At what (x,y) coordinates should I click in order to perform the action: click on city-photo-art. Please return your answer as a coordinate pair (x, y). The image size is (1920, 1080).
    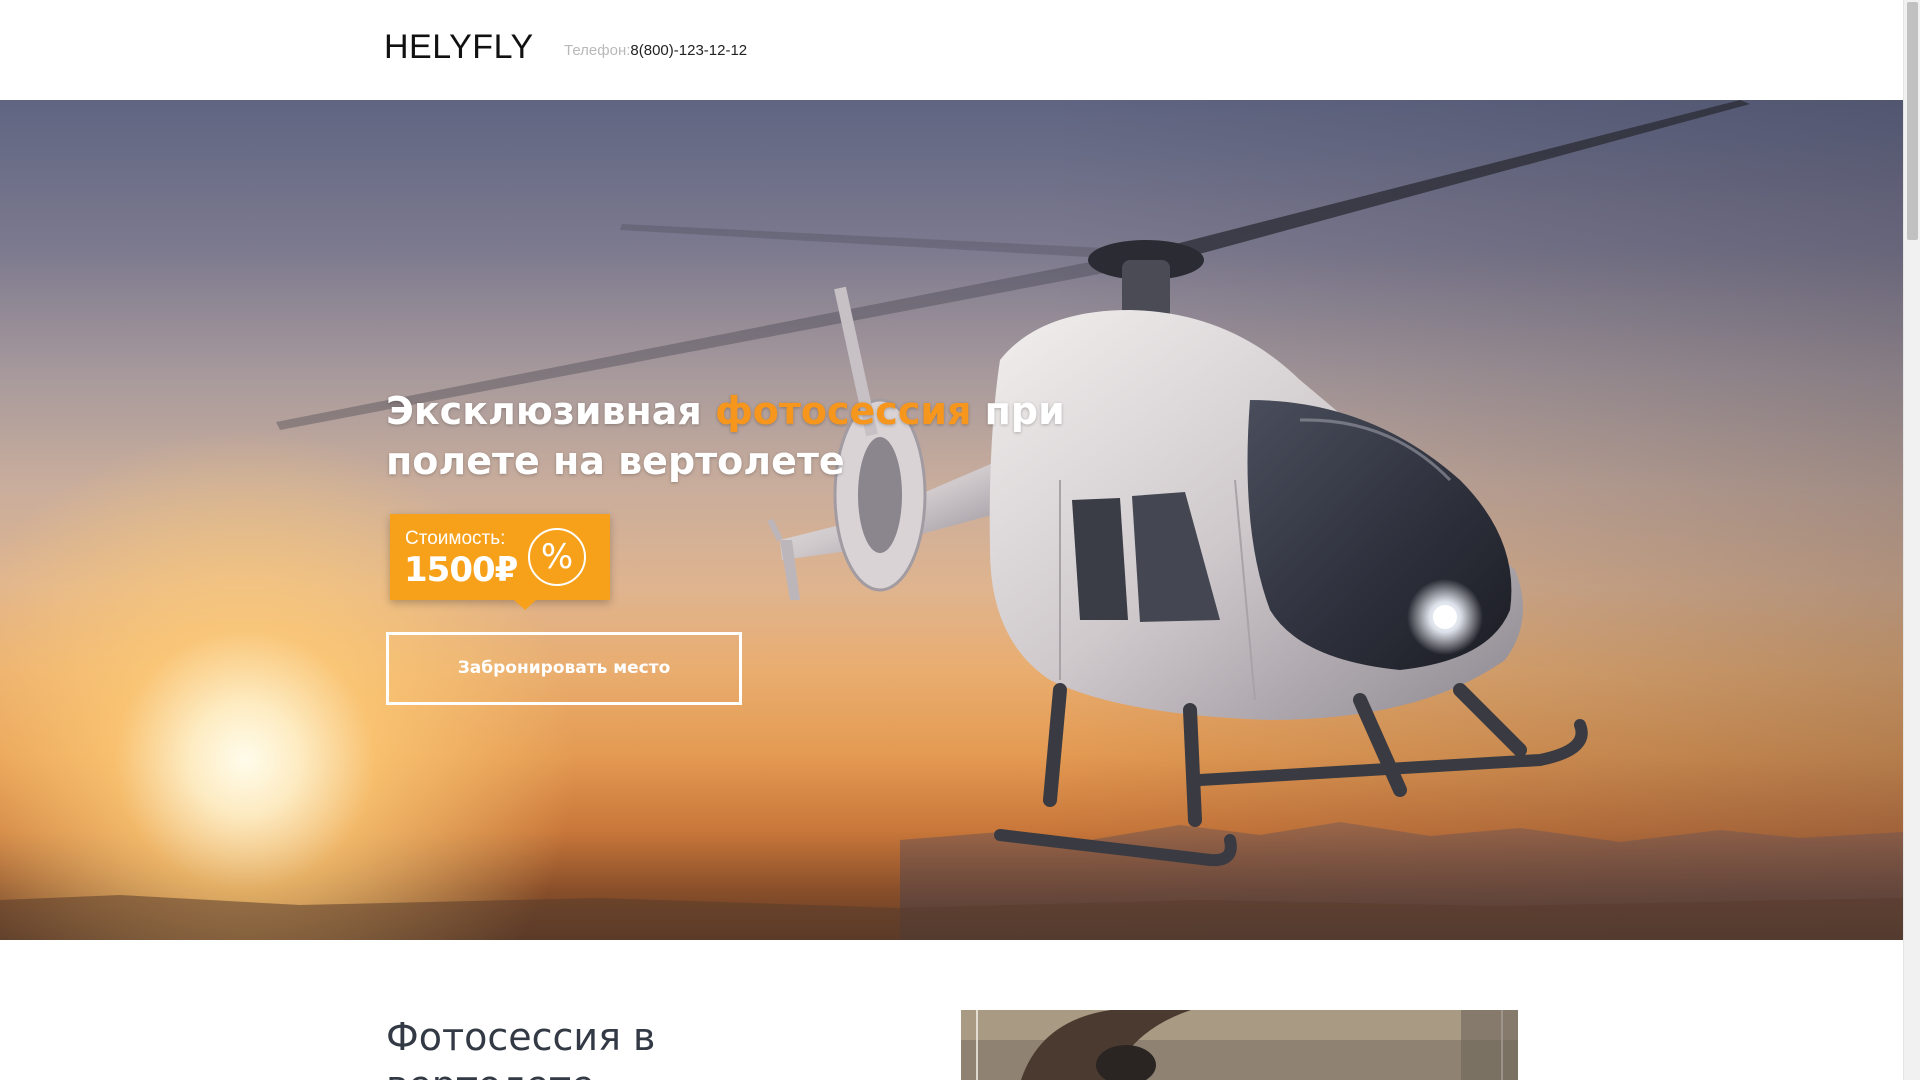
    Looking at the image, I should click on (1239, 1045).